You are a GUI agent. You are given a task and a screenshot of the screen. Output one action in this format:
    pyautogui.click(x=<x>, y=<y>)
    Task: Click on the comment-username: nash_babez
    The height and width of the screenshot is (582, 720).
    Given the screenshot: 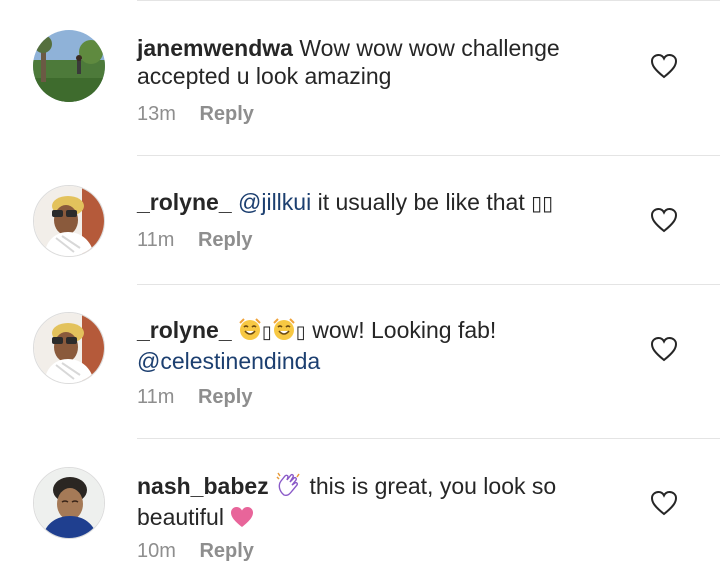 What is the action you would take?
    pyautogui.click(x=203, y=486)
    